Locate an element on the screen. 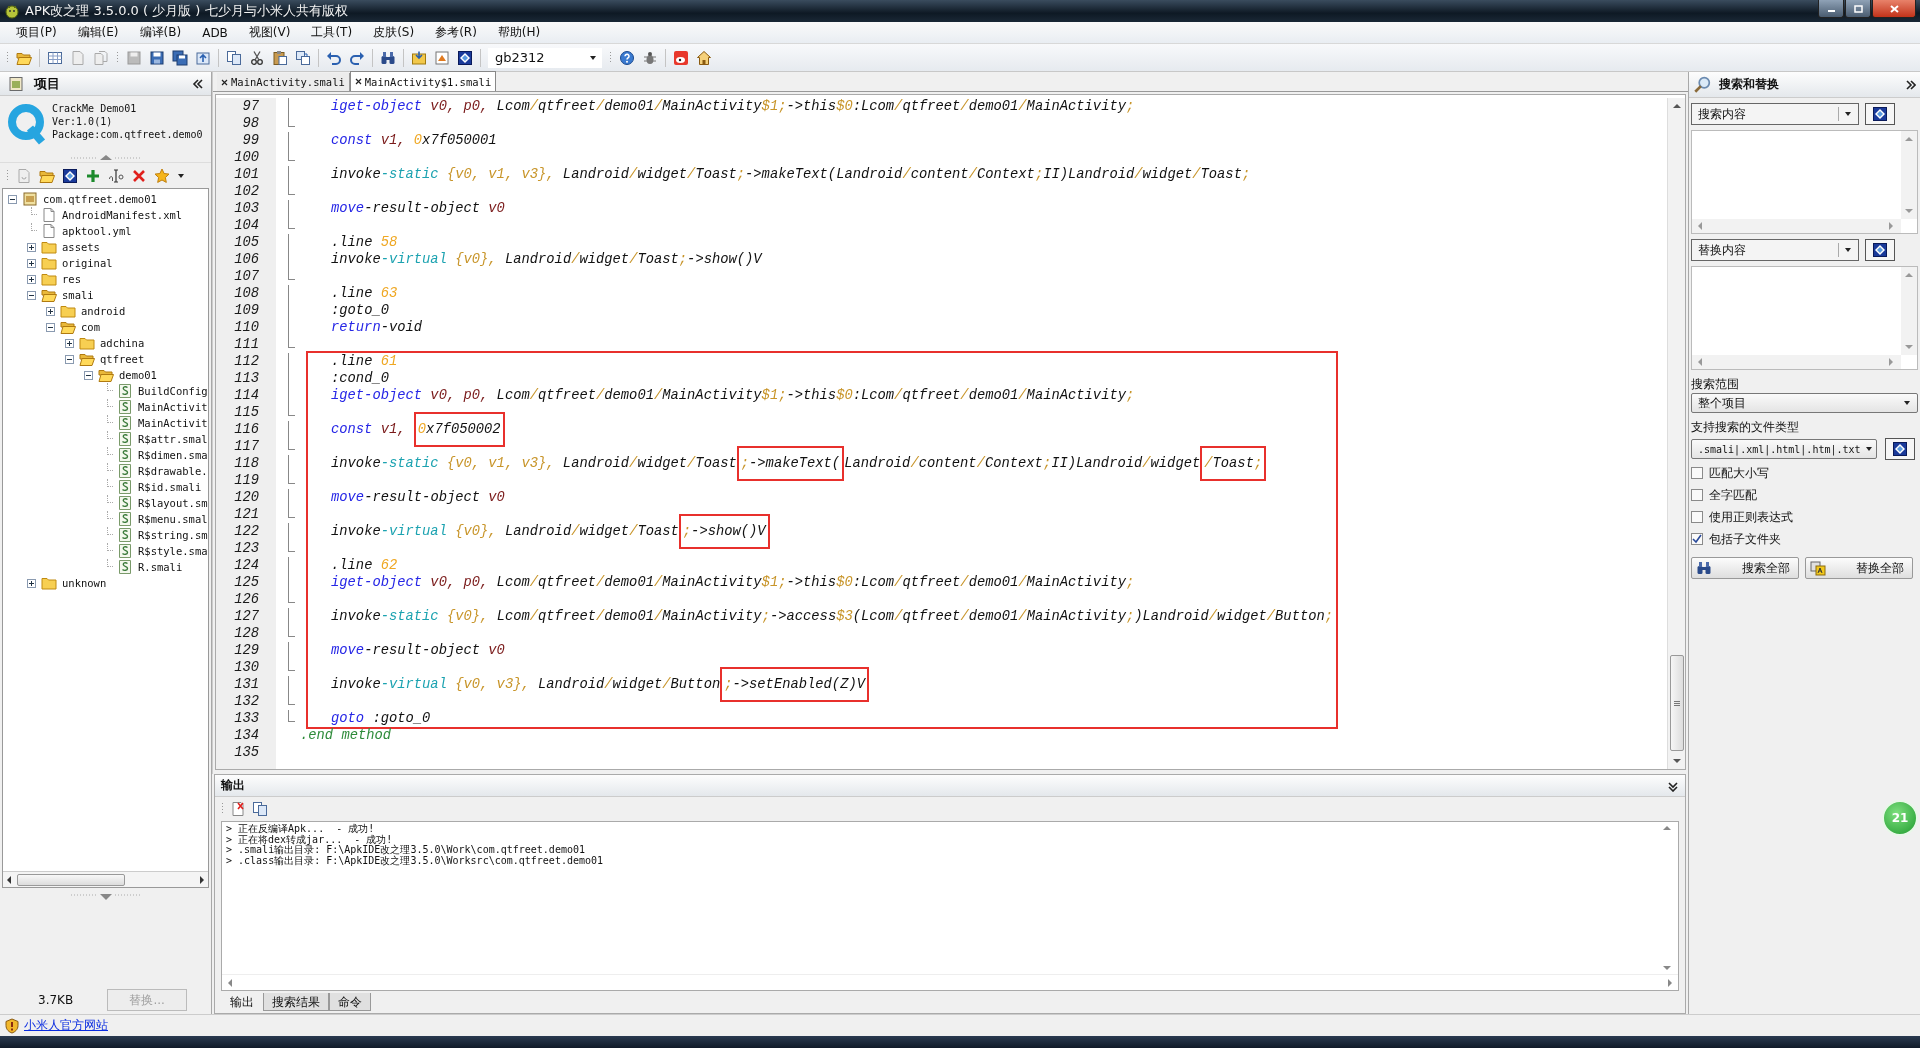 The height and width of the screenshot is (1048, 1920). replace-all-button: 替换全部 is located at coordinates (1859, 568).